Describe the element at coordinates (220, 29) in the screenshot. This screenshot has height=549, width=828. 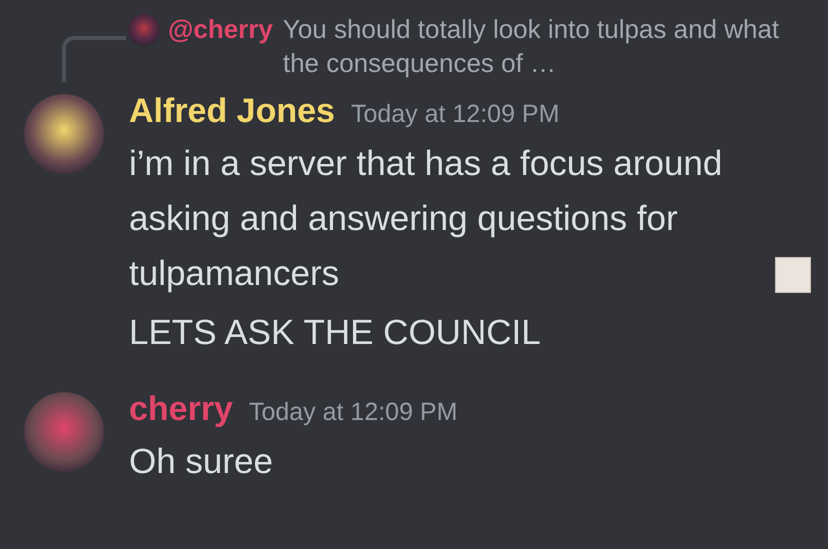
I see `reply-author-mention: @cherry` at that location.